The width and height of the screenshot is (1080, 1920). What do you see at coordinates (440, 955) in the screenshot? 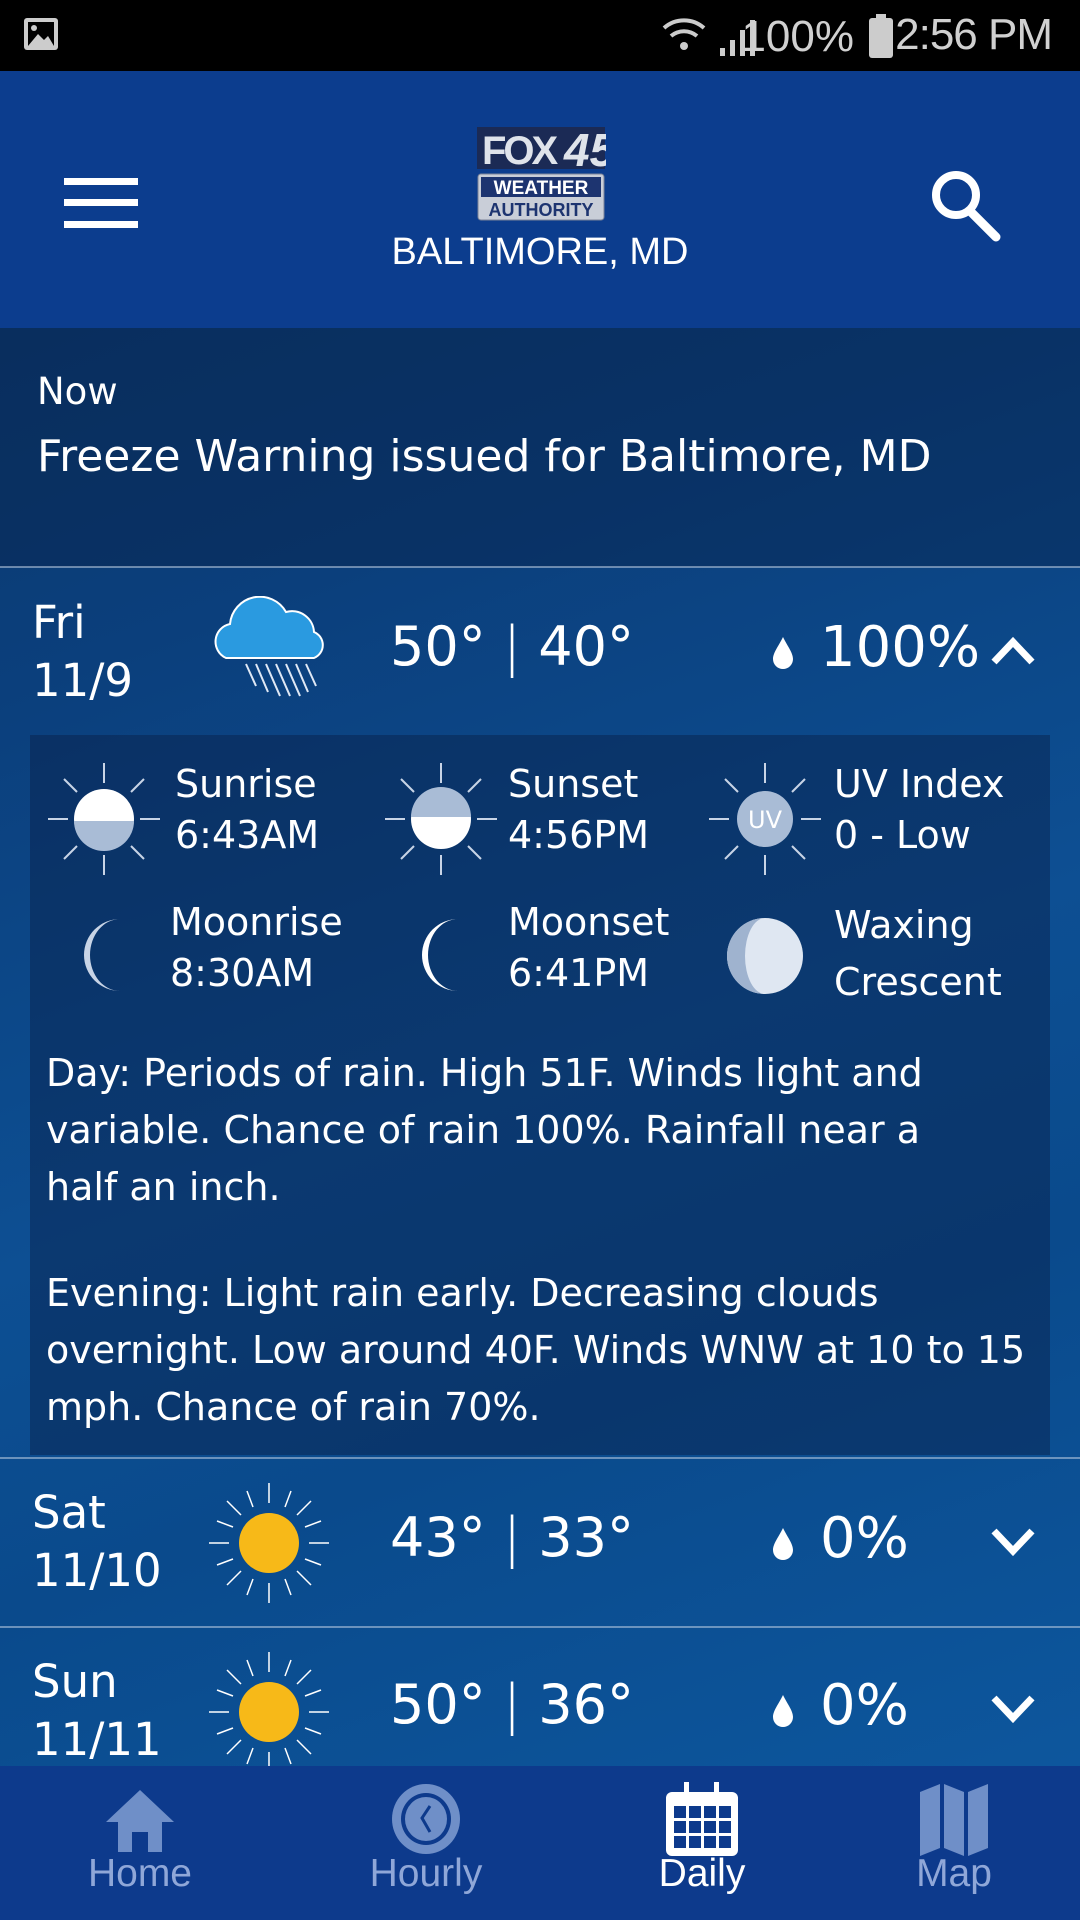
I see `moonset-icon` at bounding box center [440, 955].